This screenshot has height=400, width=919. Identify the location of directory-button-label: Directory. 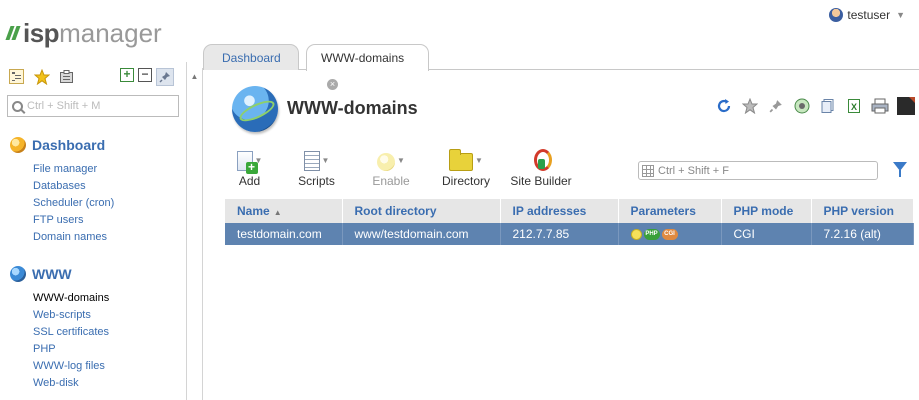
(465, 181).